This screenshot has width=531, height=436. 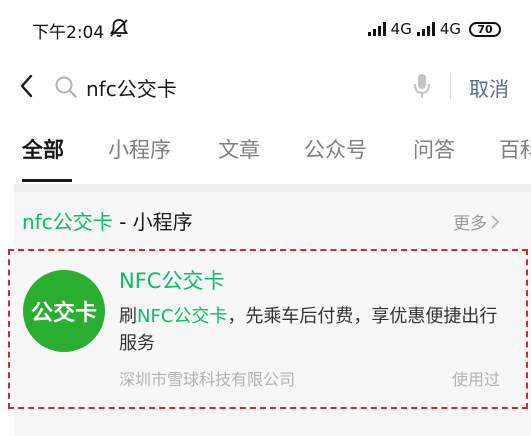 What do you see at coordinates (476, 379) in the screenshot?
I see `used-before-label: 使用过` at bounding box center [476, 379].